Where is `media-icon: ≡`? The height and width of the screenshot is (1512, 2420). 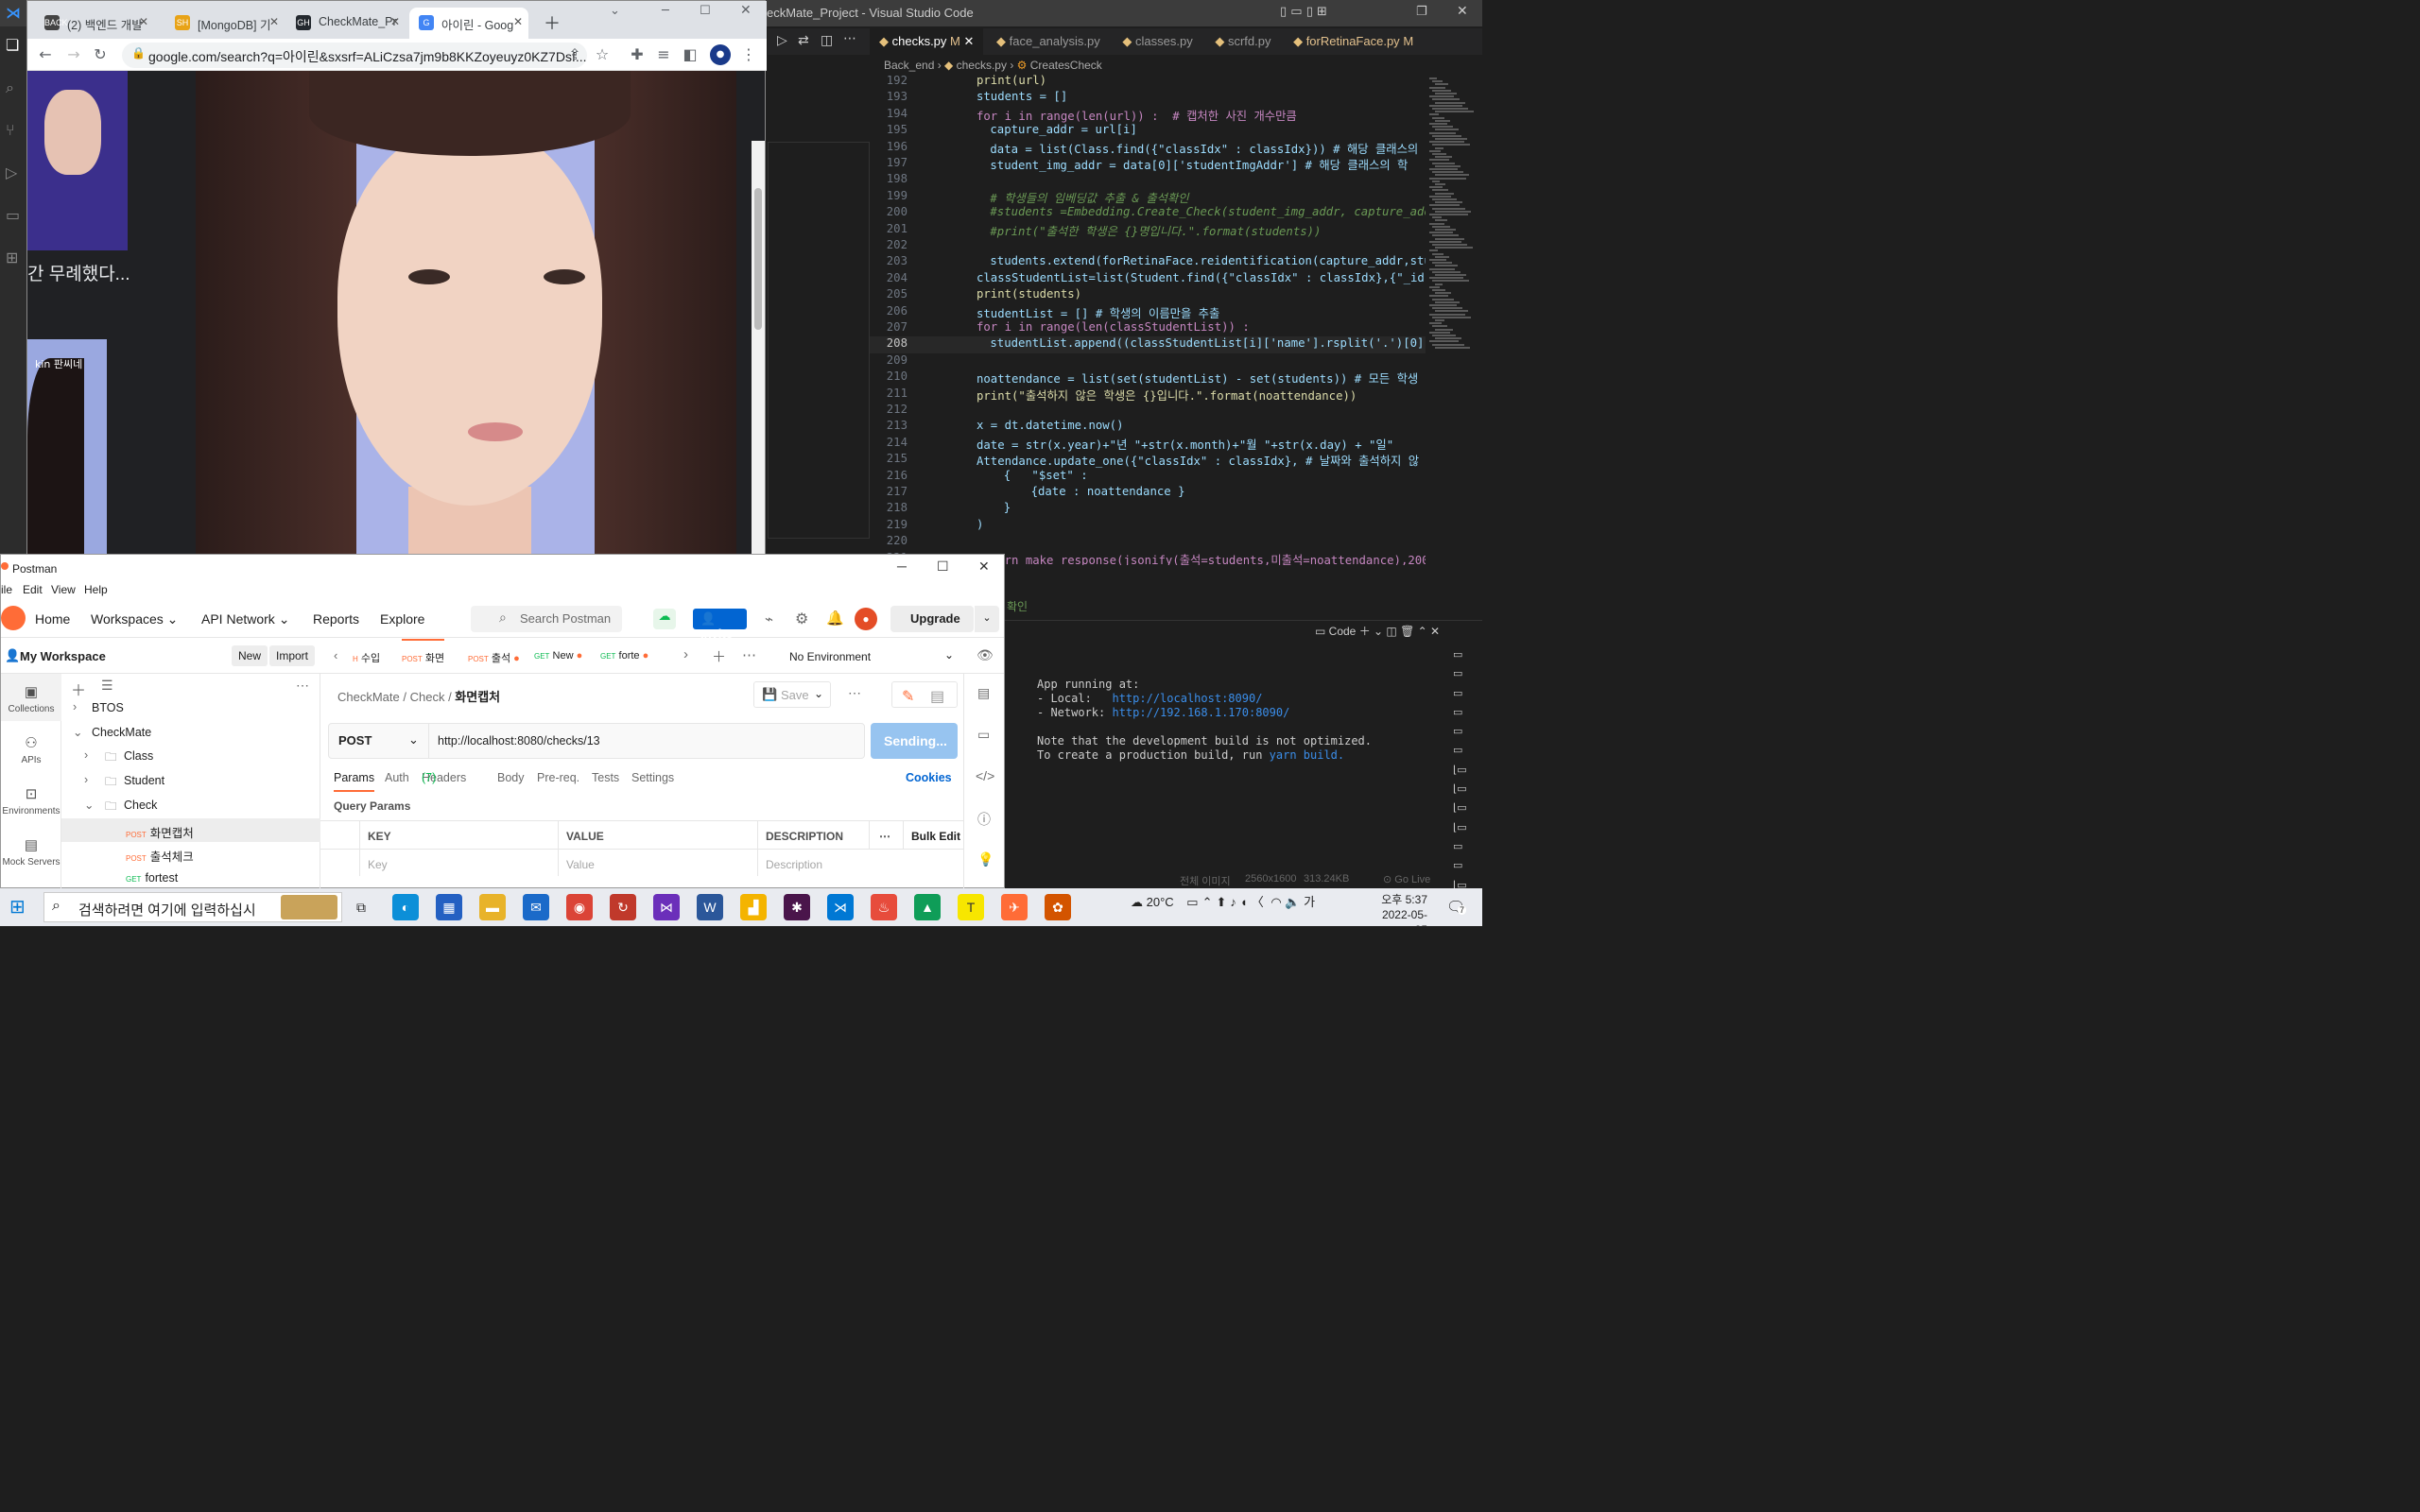
media-icon: ≡ is located at coordinates (664, 54).